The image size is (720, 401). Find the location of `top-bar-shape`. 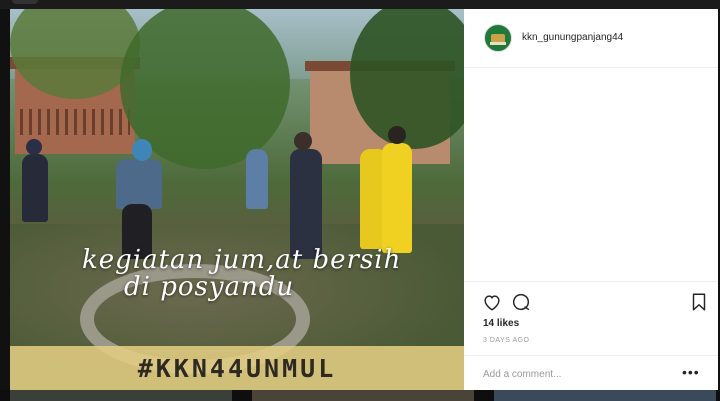

top-bar-shape is located at coordinates (25, 2).